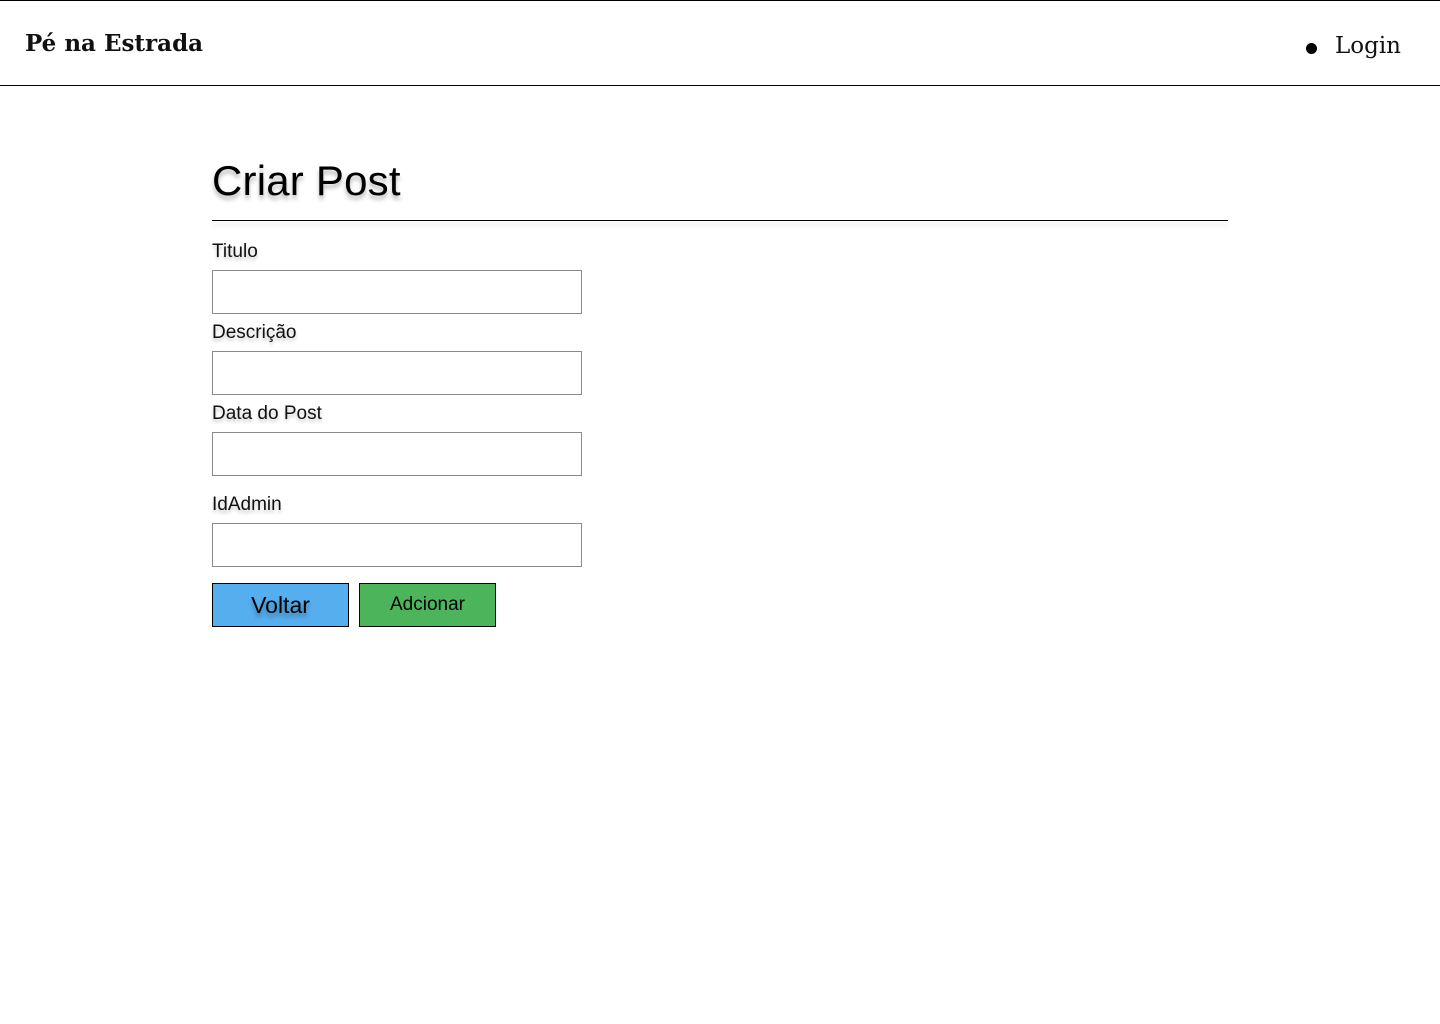 This screenshot has width=1440, height=1024. Describe the element at coordinates (254, 332) in the screenshot. I see `descricao-label: Descrição` at that location.